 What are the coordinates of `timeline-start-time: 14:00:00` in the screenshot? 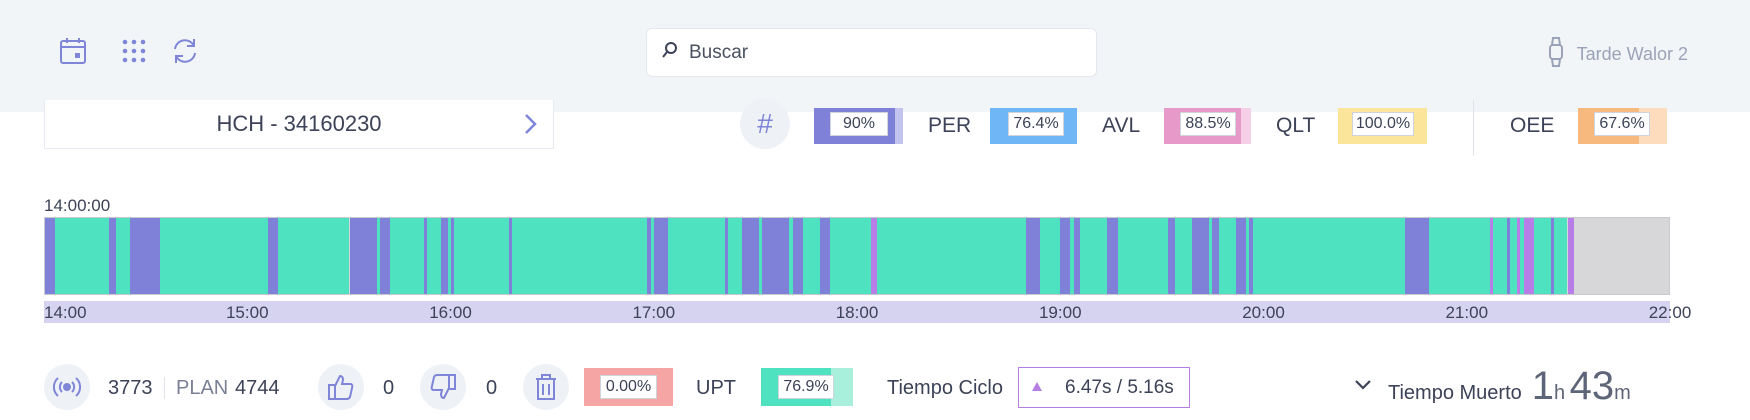 It's located at (77, 205).